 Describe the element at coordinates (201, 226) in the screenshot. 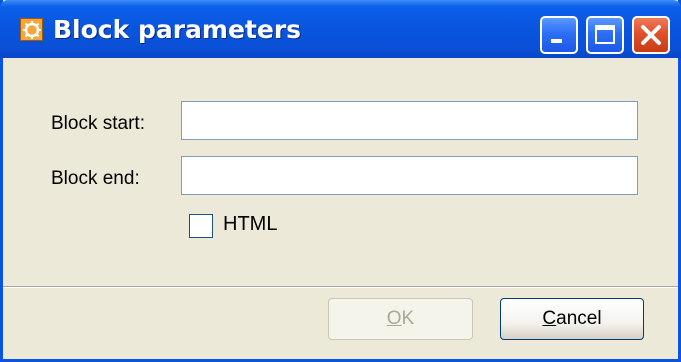

I see `html-checkbox` at that location.